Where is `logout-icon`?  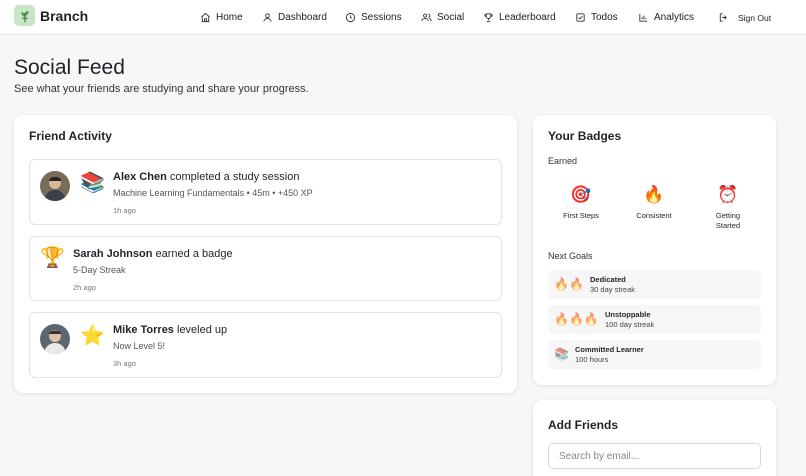
logout-icon is located at coordinates (723, 17).